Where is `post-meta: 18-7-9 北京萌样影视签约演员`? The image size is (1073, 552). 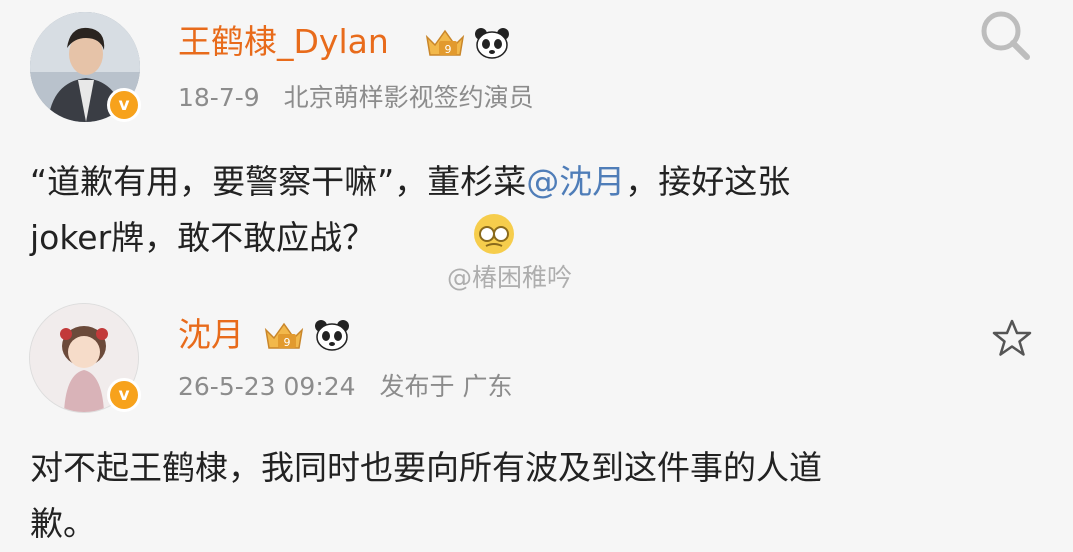
post-meta: 18-7-9 北京萌样影视签约演员 is located at coordinates (364, 98).